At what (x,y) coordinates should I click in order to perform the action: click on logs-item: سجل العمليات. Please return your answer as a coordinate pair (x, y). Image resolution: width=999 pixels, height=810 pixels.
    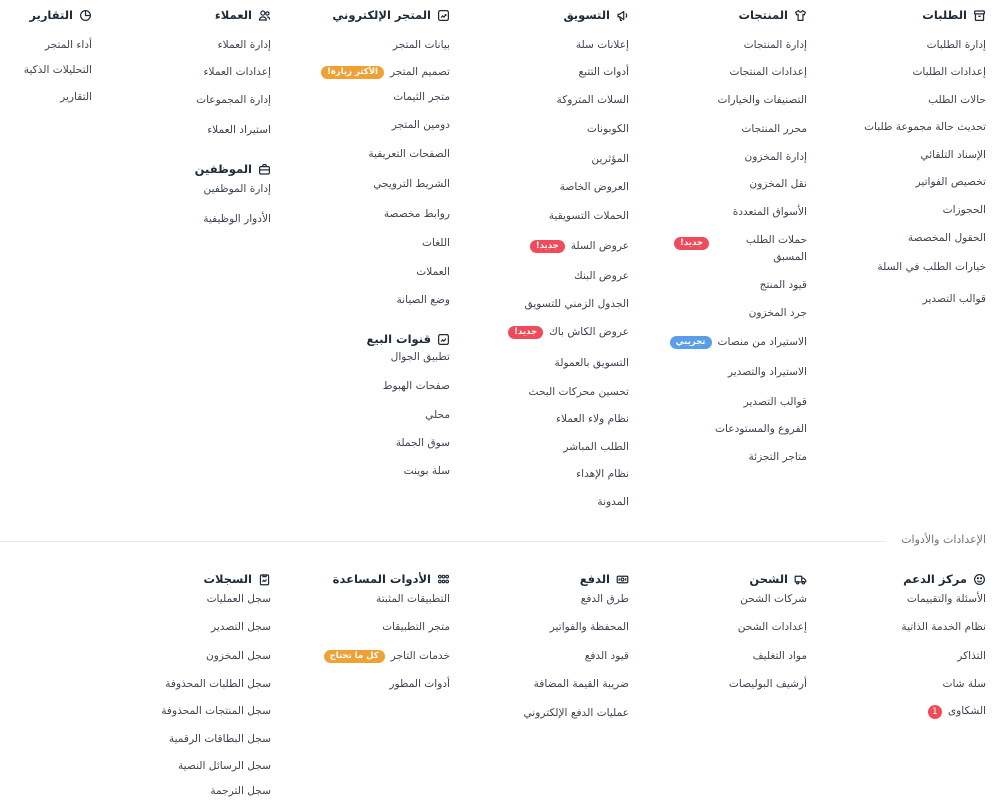
    Looking at the image, I should click on (239, 599).